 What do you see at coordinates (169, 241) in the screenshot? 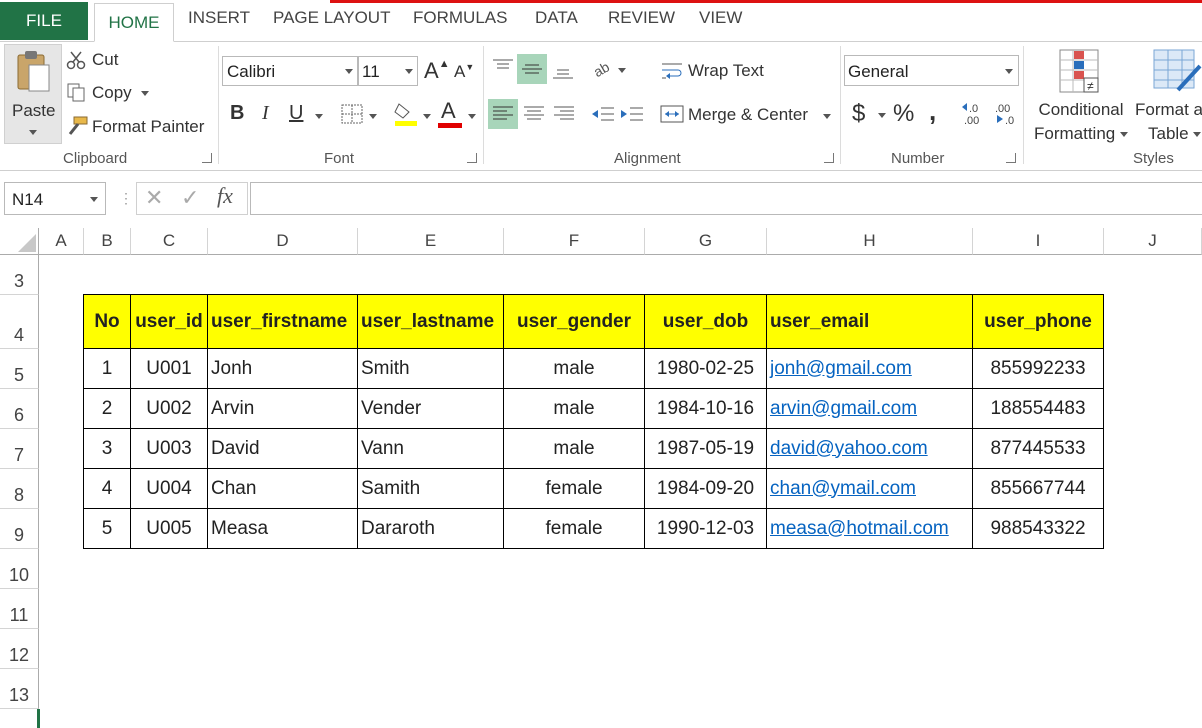
I see `column-header-c: C` at bounding box center [169, 241].